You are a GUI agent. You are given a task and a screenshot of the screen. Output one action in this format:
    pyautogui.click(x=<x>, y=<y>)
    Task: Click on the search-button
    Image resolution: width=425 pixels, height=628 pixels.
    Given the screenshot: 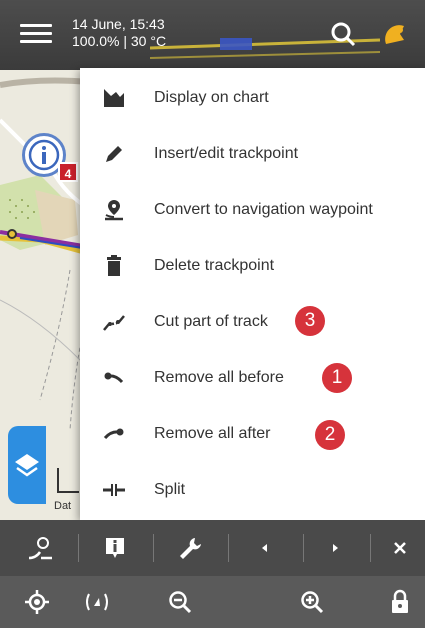 What is the action you would take?
    pyautogui.click(x=343, y=35)
    